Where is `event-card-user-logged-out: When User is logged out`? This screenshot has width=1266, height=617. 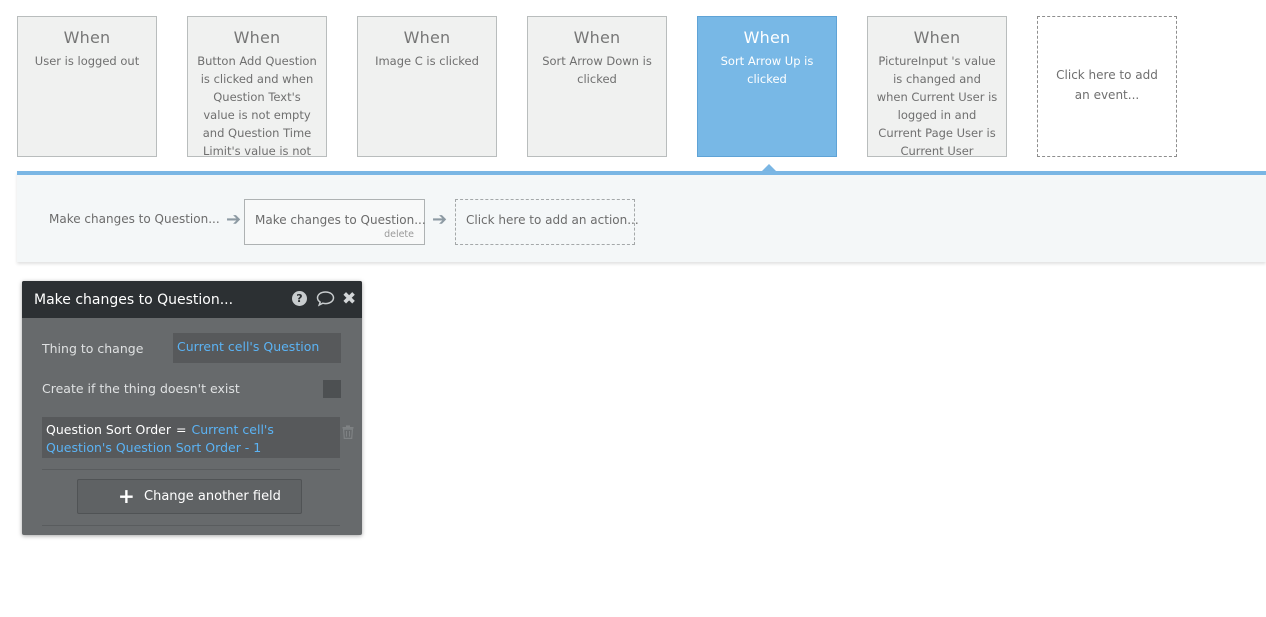
event-card-user-logged-out: When User is logged out is located at coordinates (87, 86).